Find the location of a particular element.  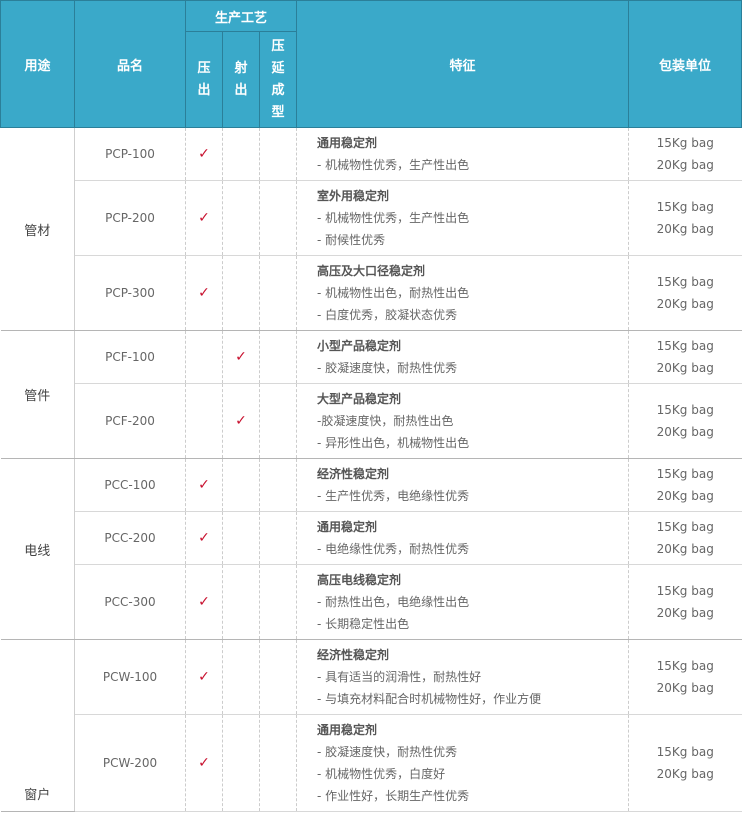

product-name: PCF-200 is located at coordinates (130, 421).